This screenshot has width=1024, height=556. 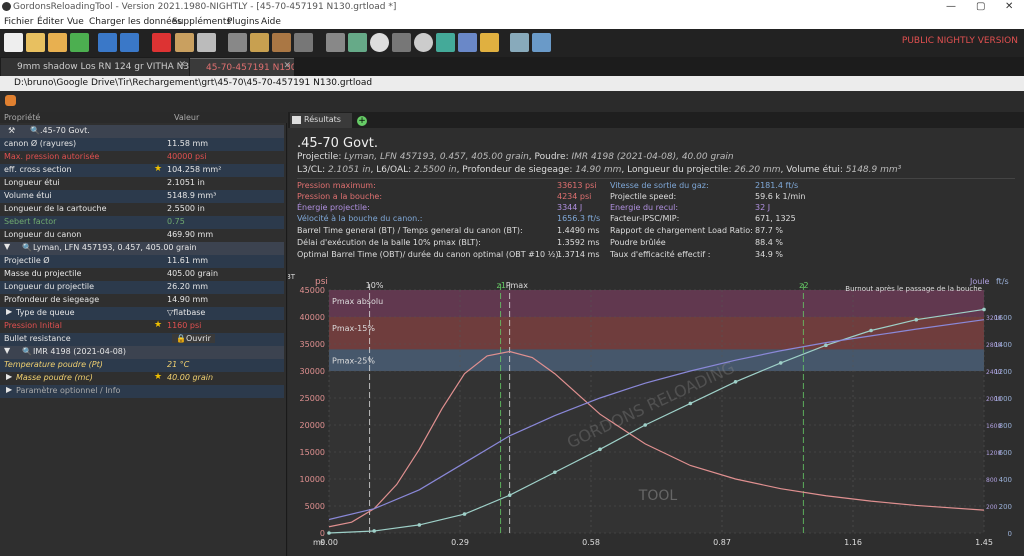 I want to click on property-value: 5148.9 mm³, so click(x=191, y=195).